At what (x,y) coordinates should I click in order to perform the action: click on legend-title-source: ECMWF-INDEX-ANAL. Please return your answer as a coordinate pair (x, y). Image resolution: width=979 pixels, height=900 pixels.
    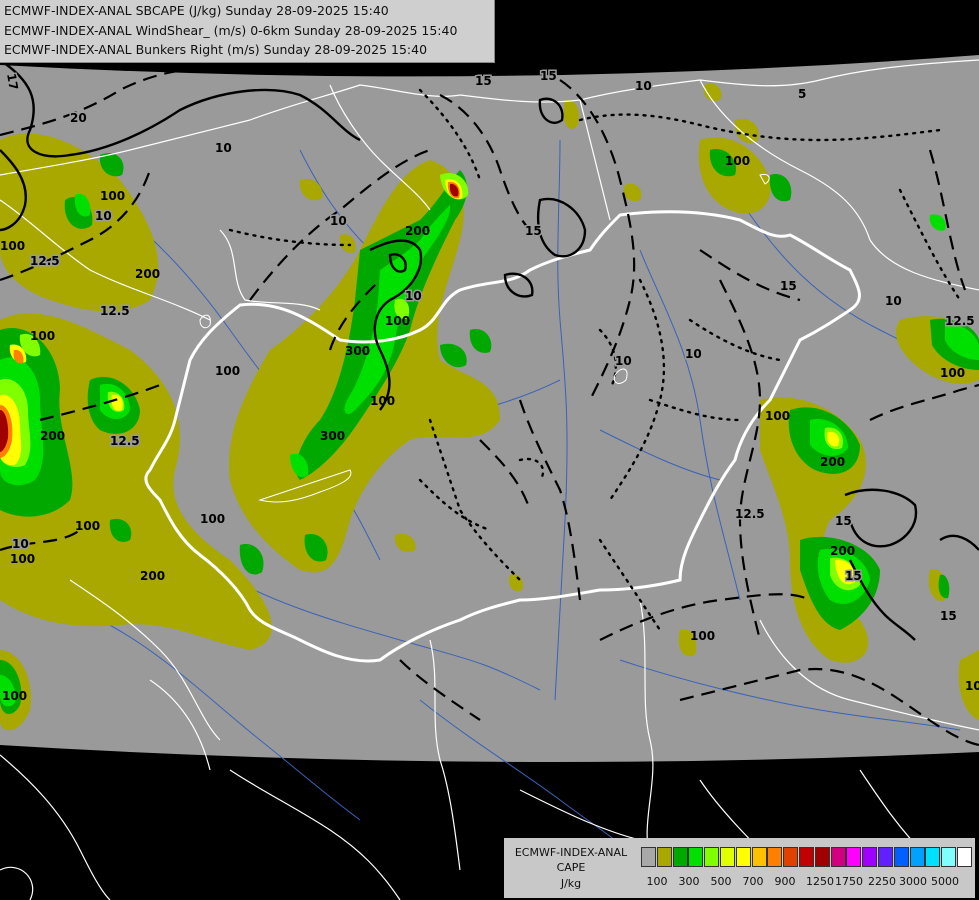
    Looking at the image, I should click on (571, 852).